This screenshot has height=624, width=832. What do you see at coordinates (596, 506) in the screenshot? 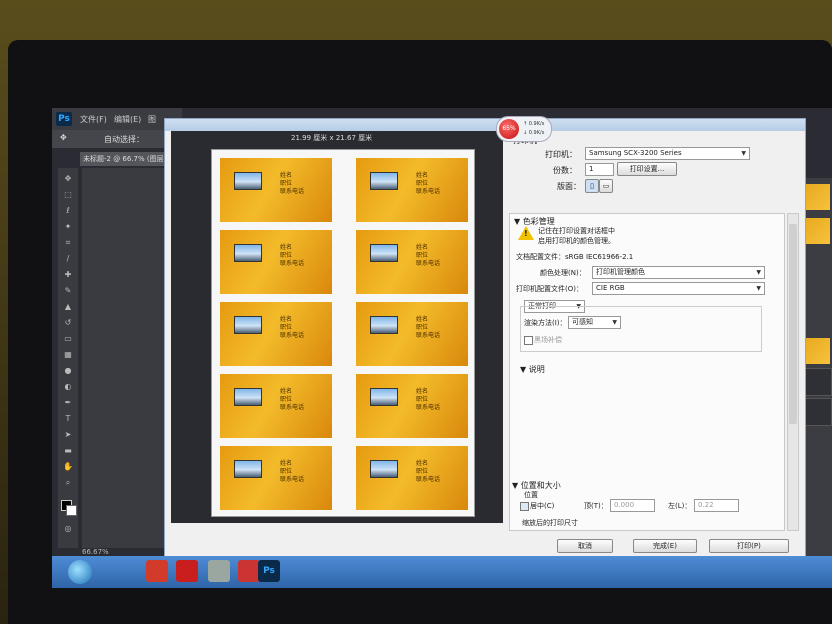
I see `top-label: 顶(T)：` at bounding box center [596, 506].